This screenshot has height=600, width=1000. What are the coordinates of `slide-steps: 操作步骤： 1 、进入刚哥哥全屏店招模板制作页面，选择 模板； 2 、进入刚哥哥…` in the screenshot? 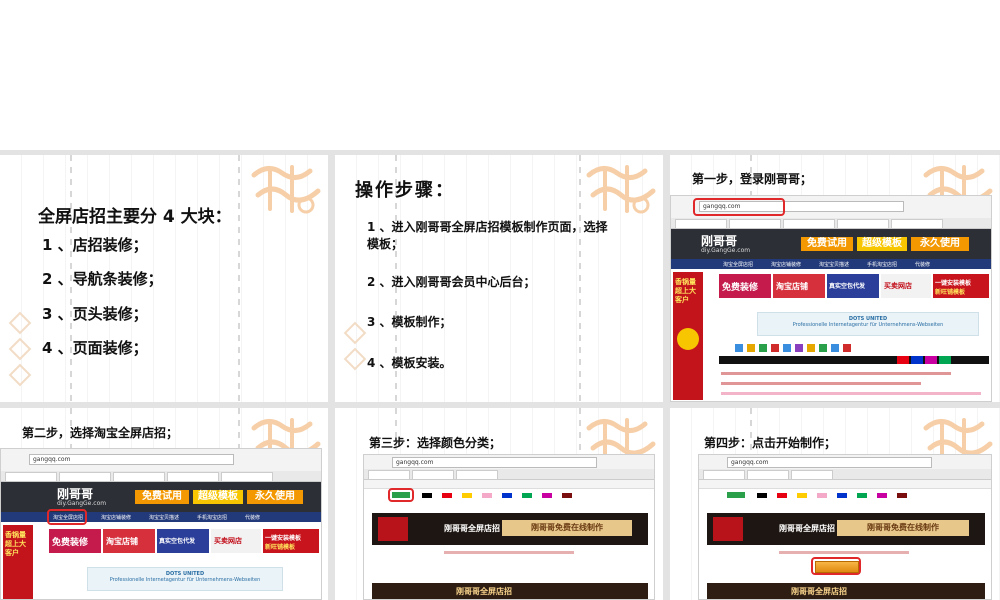 It's located at (499, 278).